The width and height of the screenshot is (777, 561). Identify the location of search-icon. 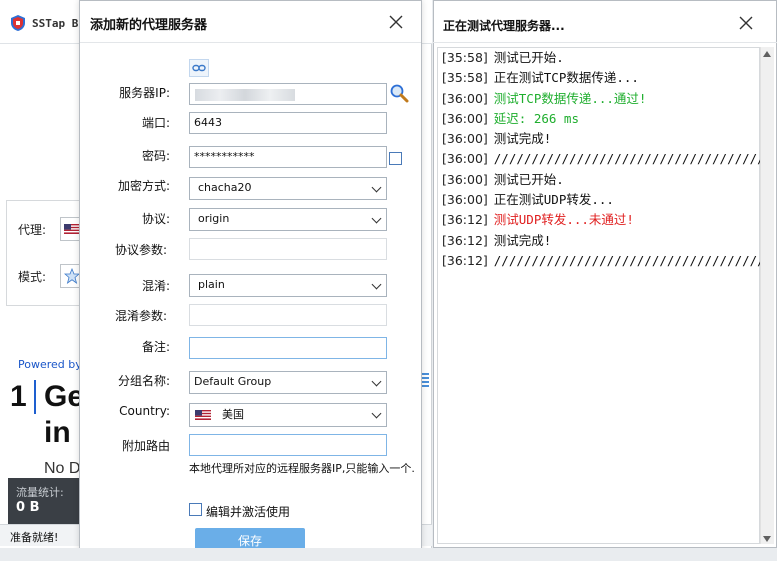
(399, 93).